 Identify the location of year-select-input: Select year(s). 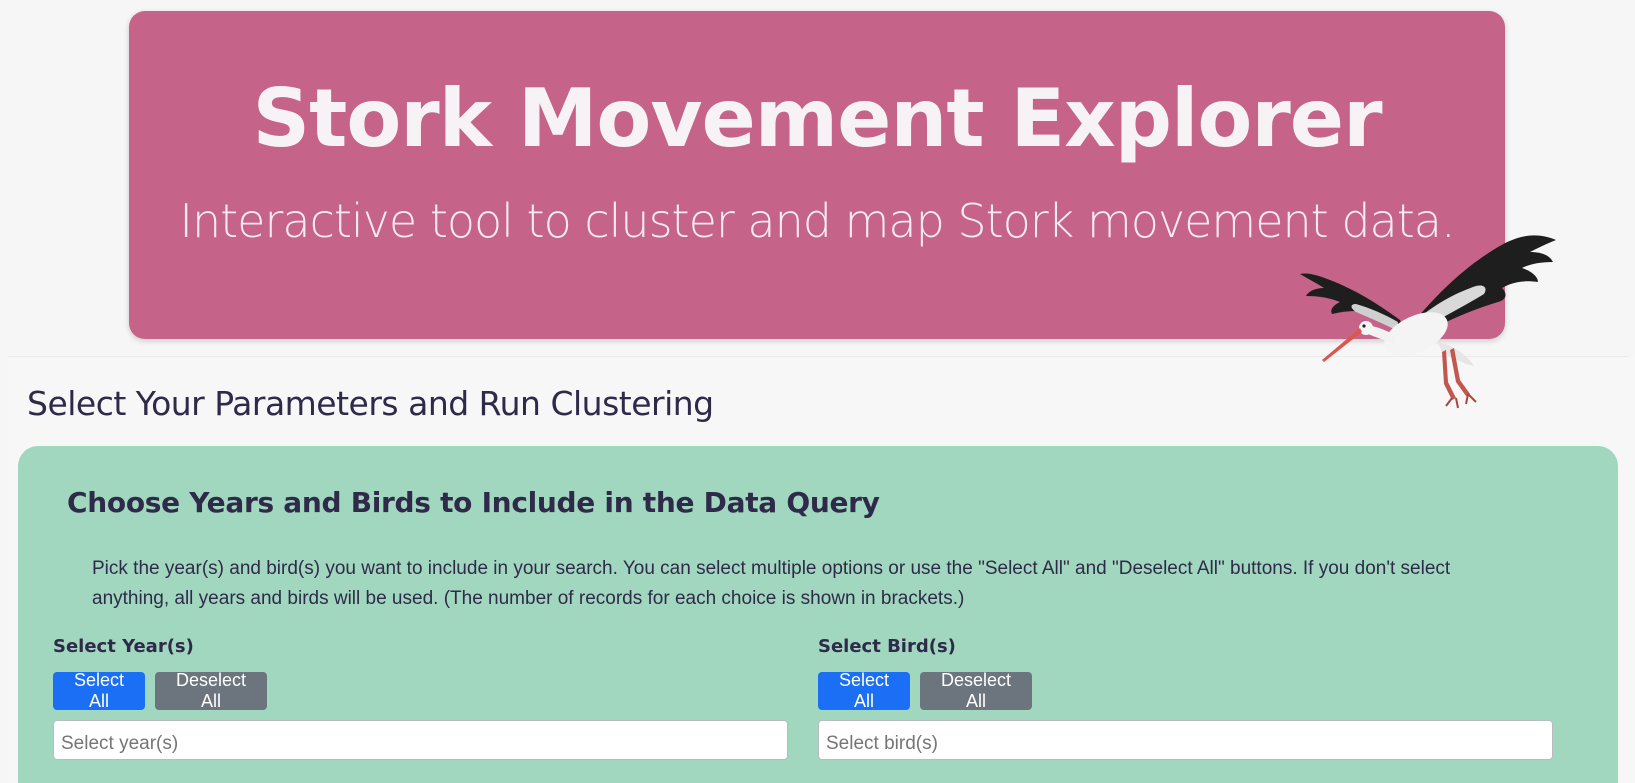
(420, 740).